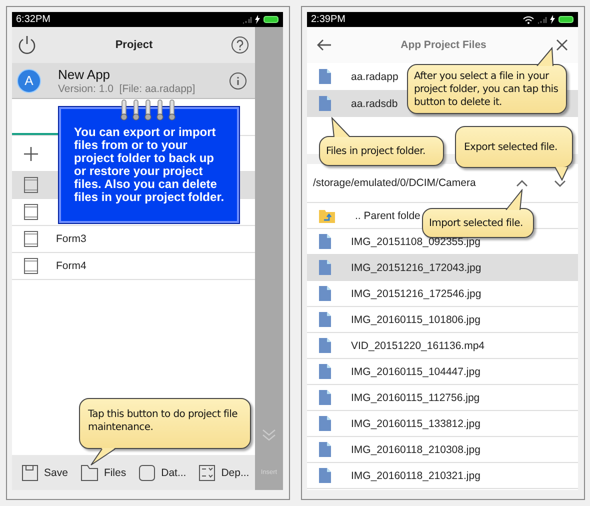 The height and width of the screenshot is (506, 590). I want to click on screen-title: Project, so click(134, 45).